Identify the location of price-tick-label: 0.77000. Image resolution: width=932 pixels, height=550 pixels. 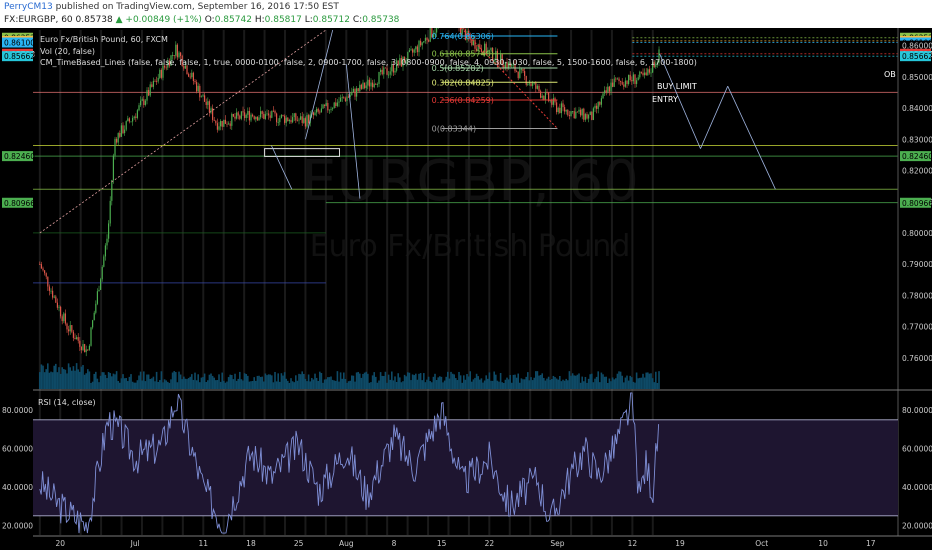
(917, 327).